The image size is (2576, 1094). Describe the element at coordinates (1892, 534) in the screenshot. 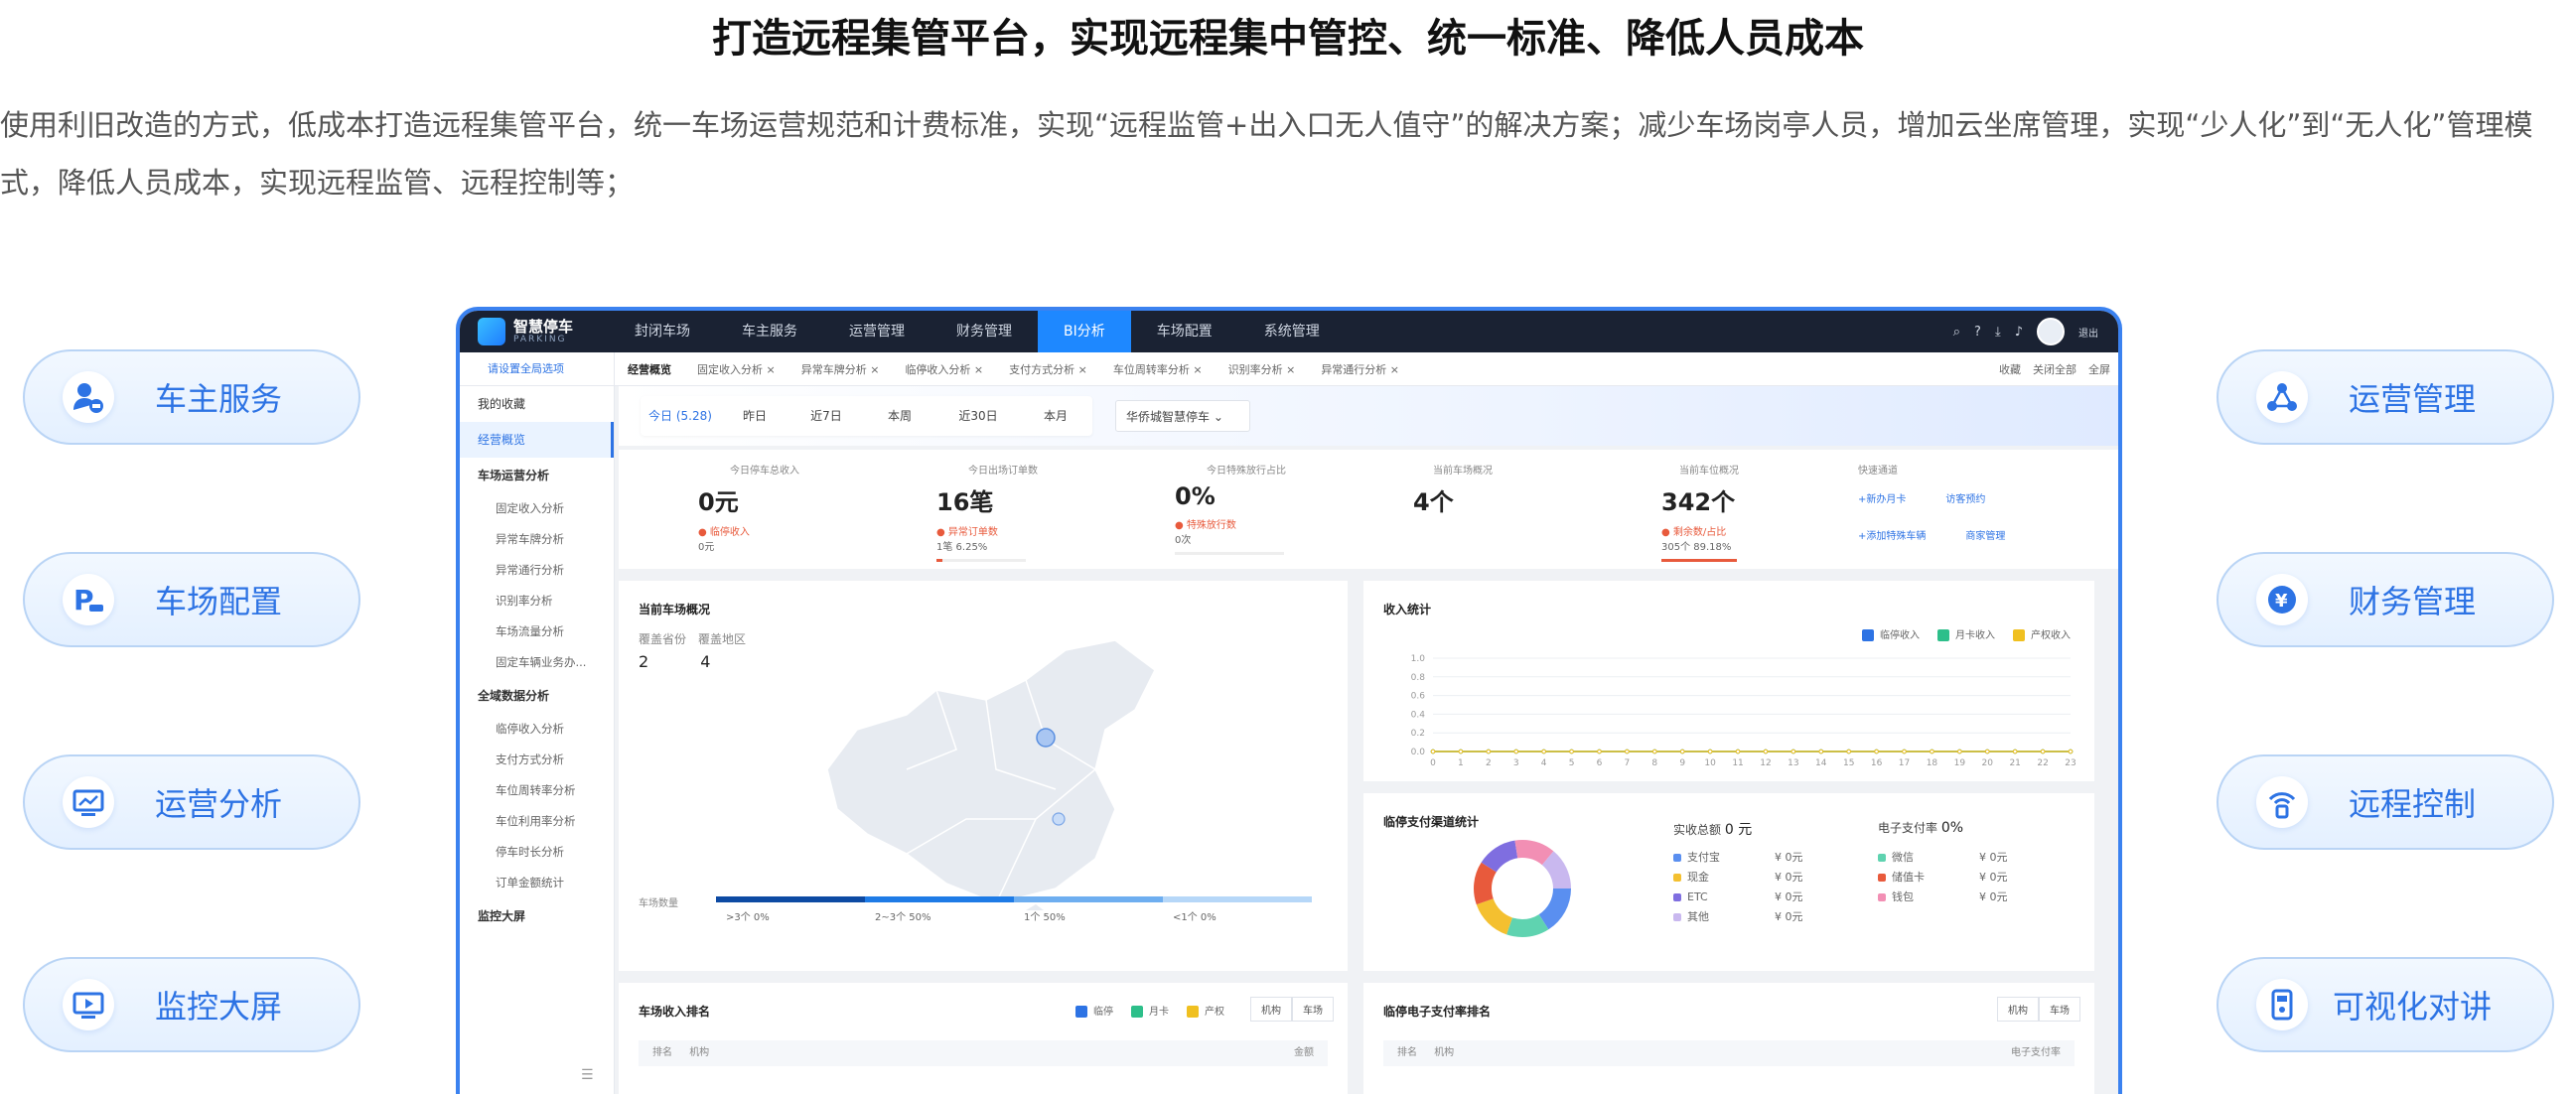

I see `add-special-vehicle-link: +添加特殊车辆` at that location.